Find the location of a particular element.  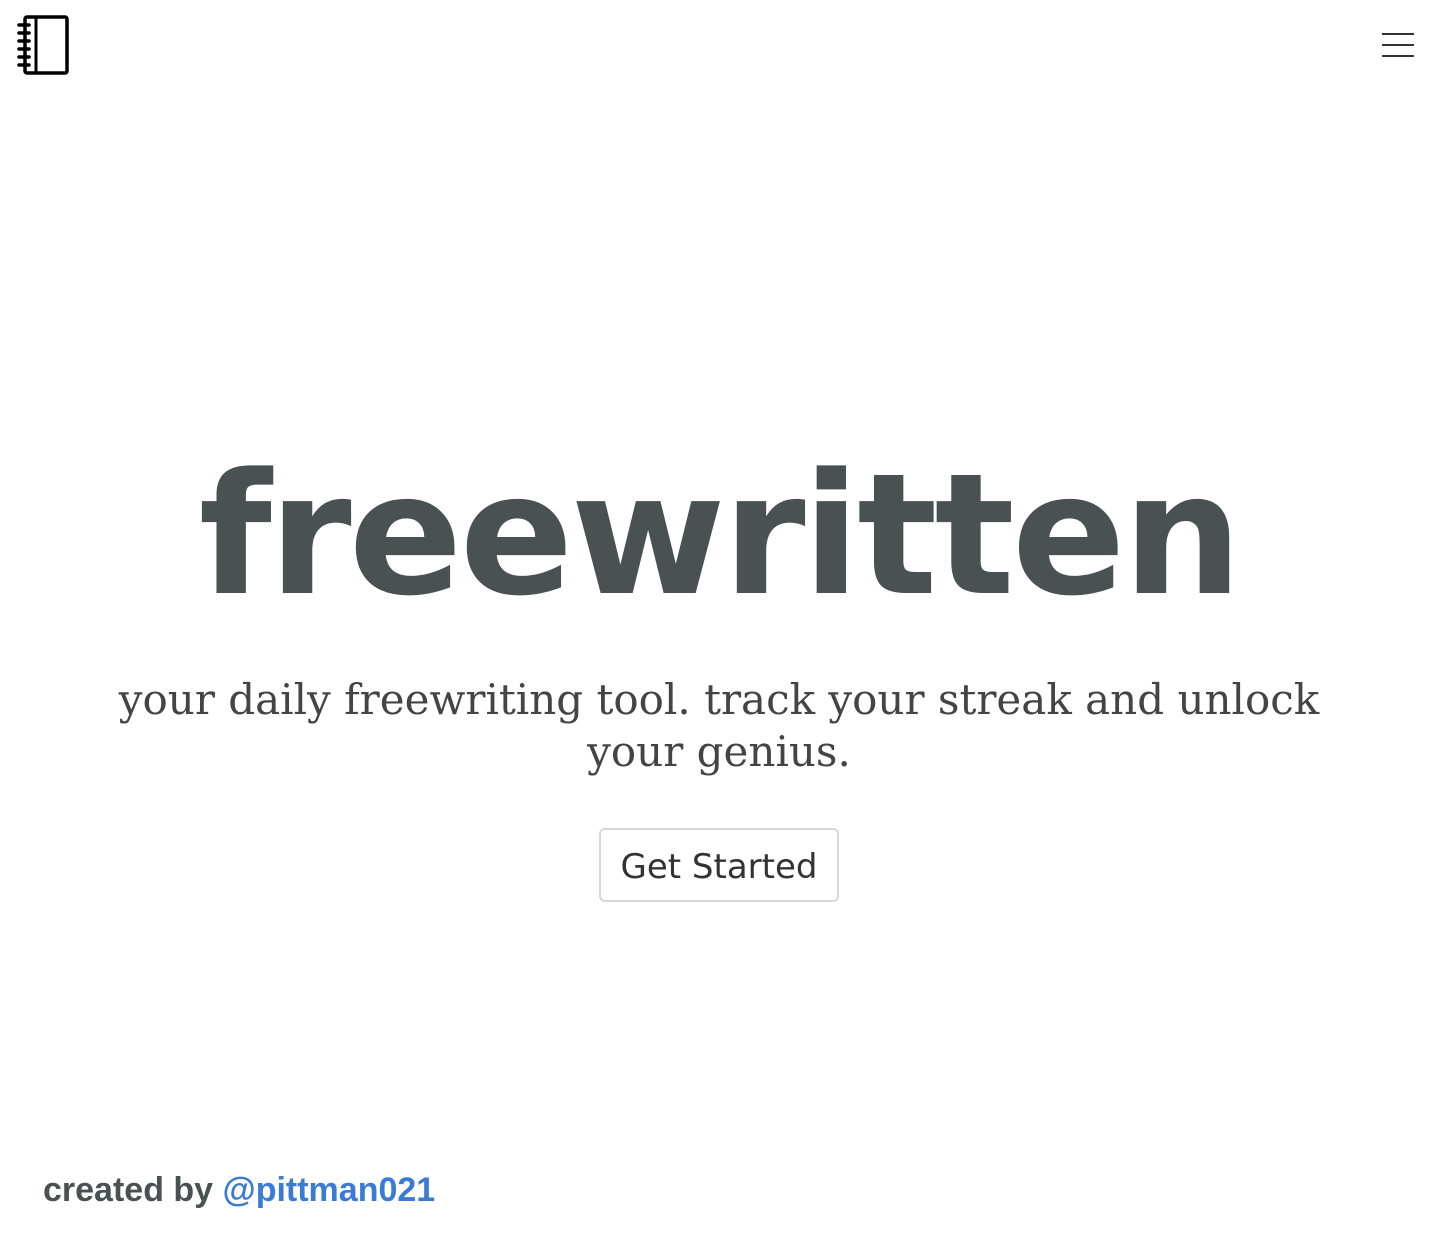

author-link: @pittman021 is located at coordinates (329, 1190).